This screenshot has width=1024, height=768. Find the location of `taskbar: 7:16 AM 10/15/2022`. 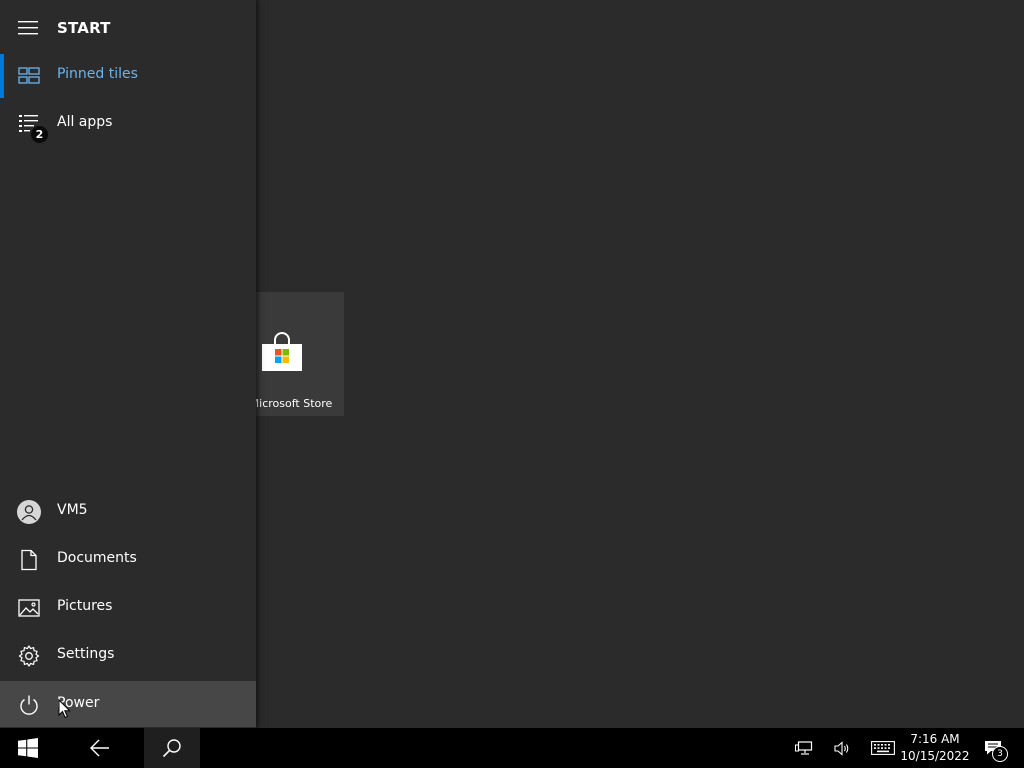

taskbar: 7:16 AM 10/15/2022 is located at coordinates (512, 748).